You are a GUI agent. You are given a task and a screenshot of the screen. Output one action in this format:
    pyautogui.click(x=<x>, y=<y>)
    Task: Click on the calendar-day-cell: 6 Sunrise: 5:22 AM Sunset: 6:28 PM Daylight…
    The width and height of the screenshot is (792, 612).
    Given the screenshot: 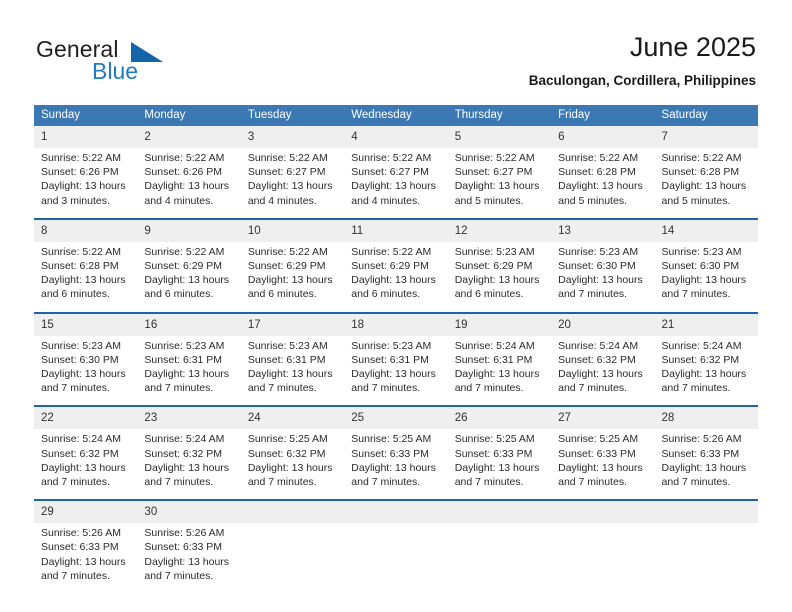 What is the action you would take?
    pyautogui.click(x=603, y=172)
    